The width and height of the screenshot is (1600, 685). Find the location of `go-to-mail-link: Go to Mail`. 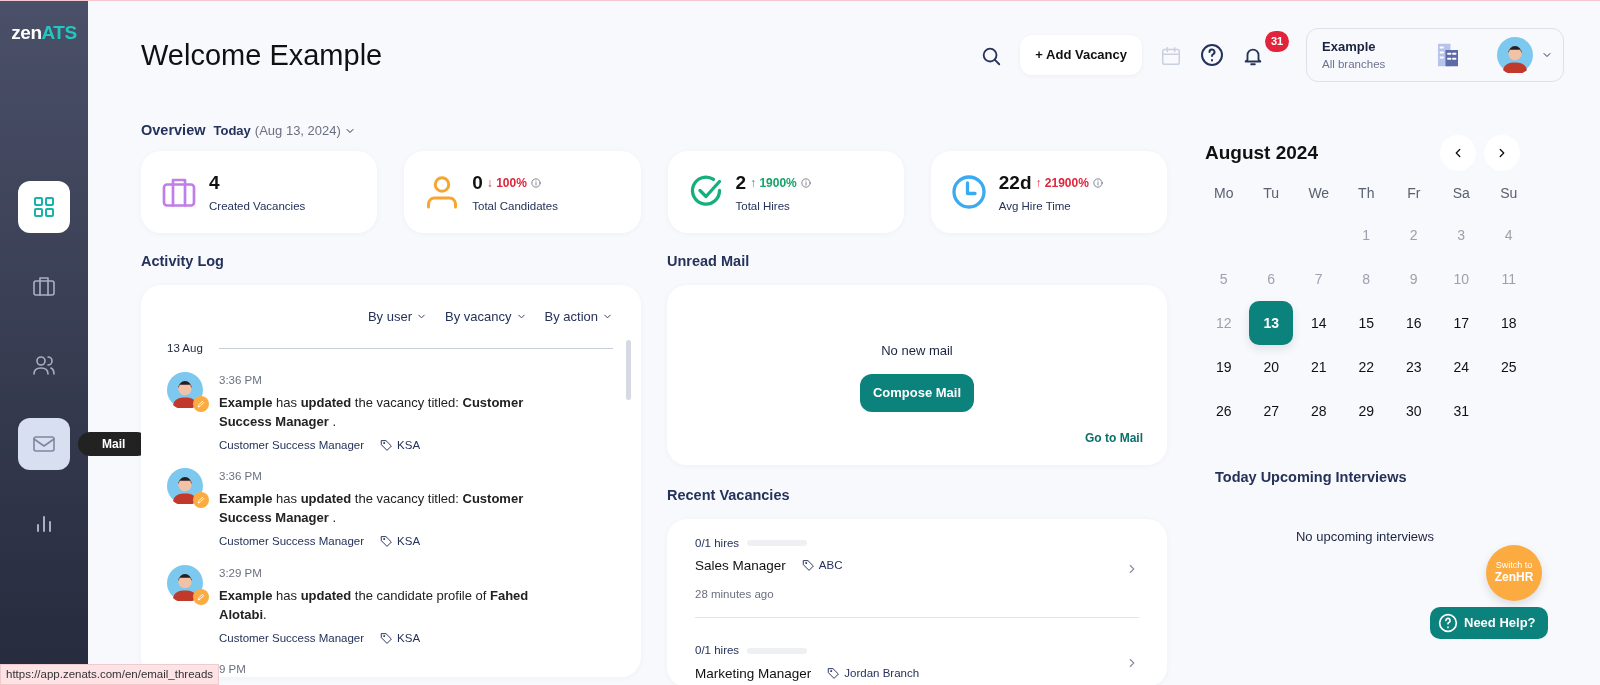

go-to-mail-link: Go to Mail is located at coordinates (1114, 437).